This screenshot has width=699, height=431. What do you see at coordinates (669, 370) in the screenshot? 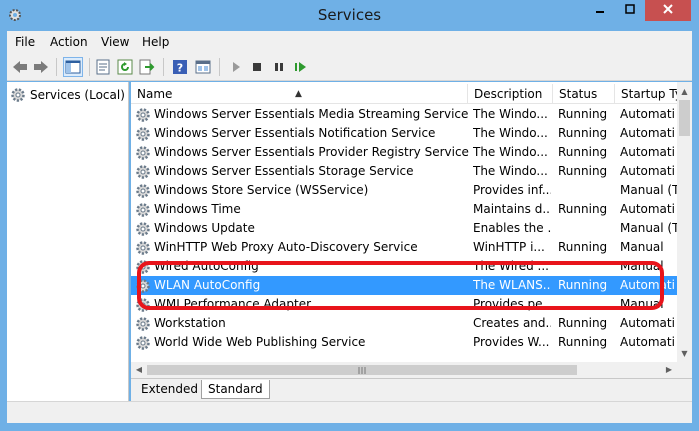
I see `scroll-right-button: ▶` at bounding box center [669, 370].